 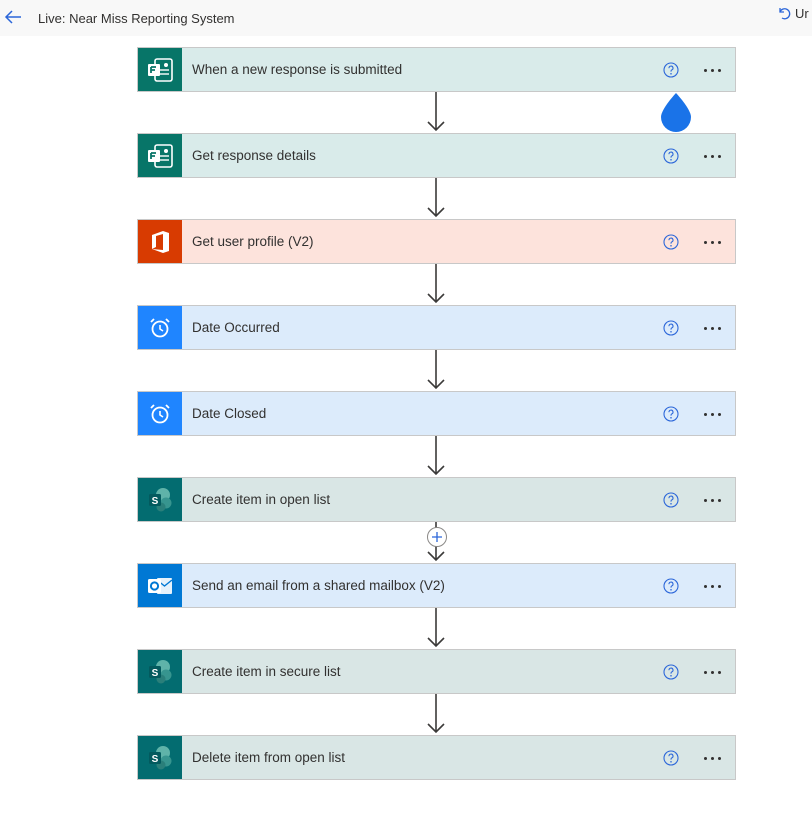 What do you see at coordinates (802, 13) in the screenshot?
I see `undo-label: Ur` at bounding box center [802, 13].